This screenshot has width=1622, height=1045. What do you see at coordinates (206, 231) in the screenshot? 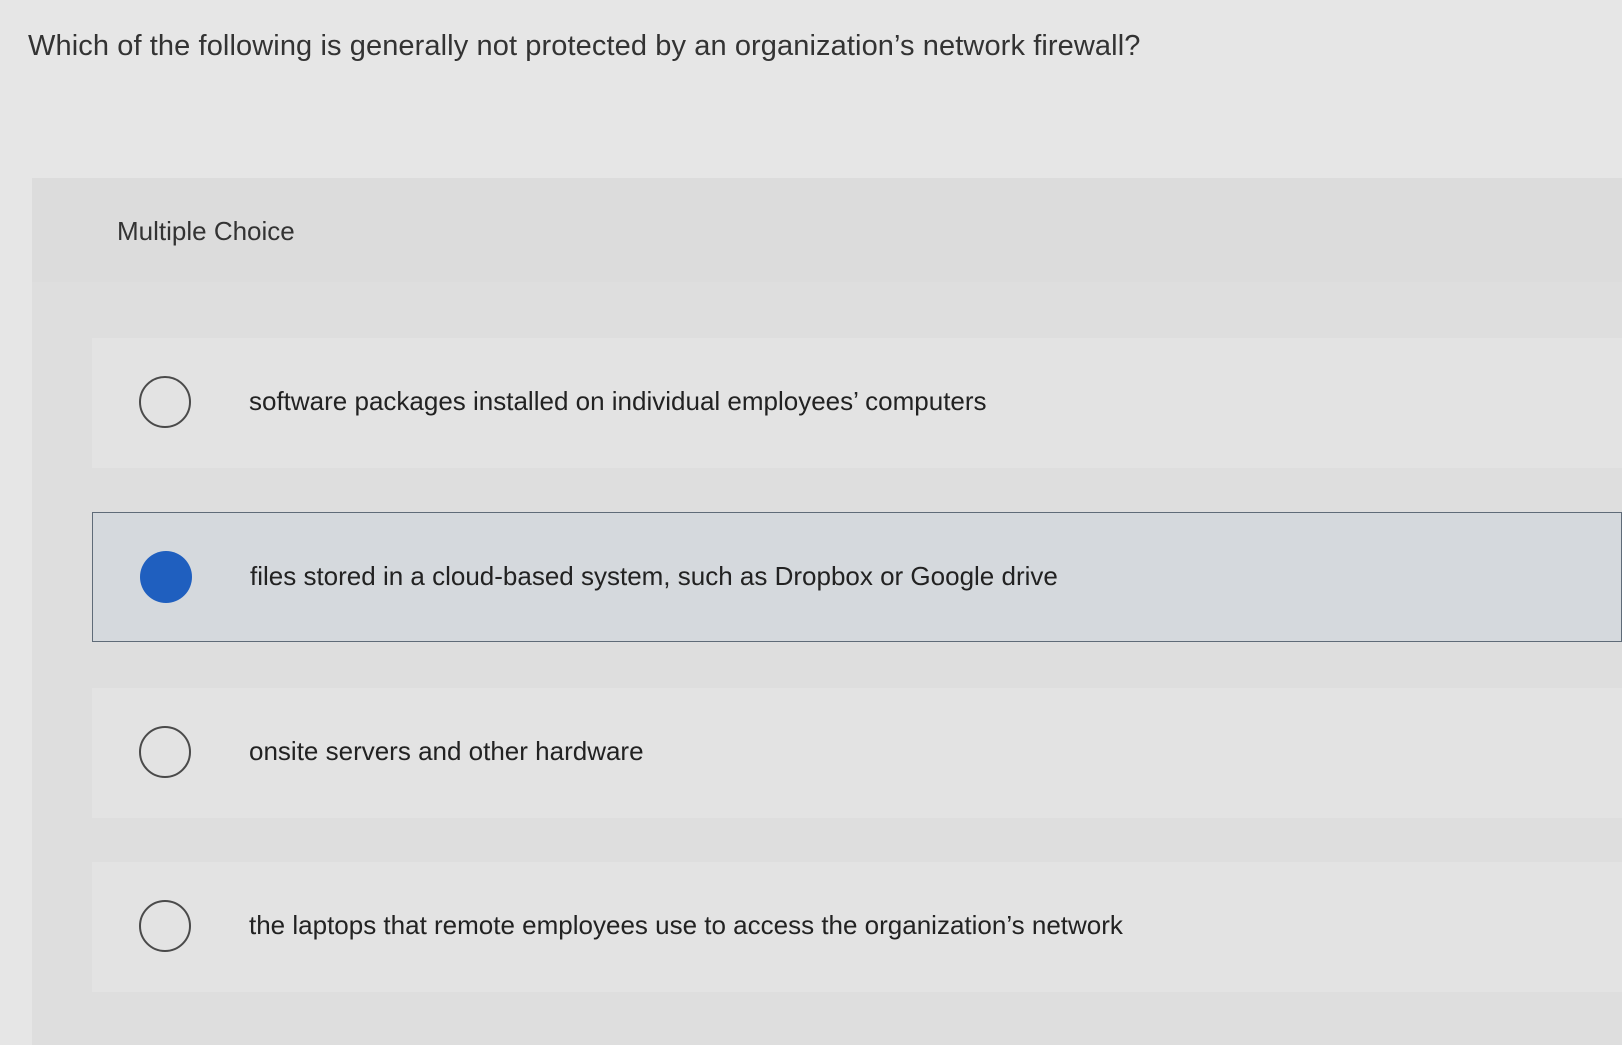
I see `panel-title: Multiple Choice` at bounding box center [206, 231].